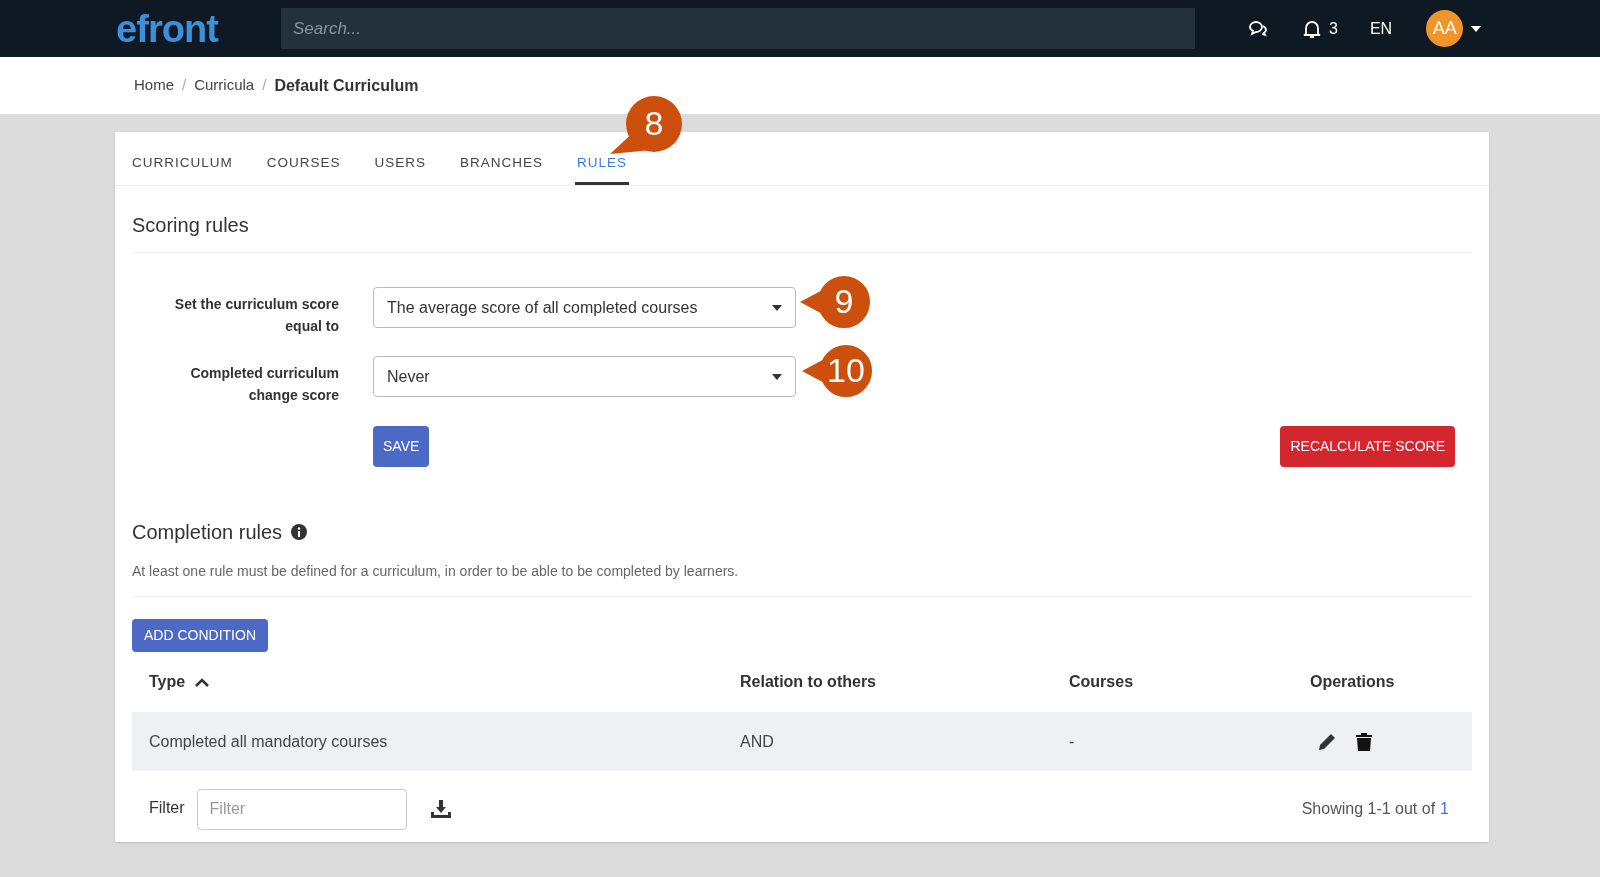  Describe the element at coordinates (802, 219) in the screenshot. I see `section-title: Scoring rules` at that location.